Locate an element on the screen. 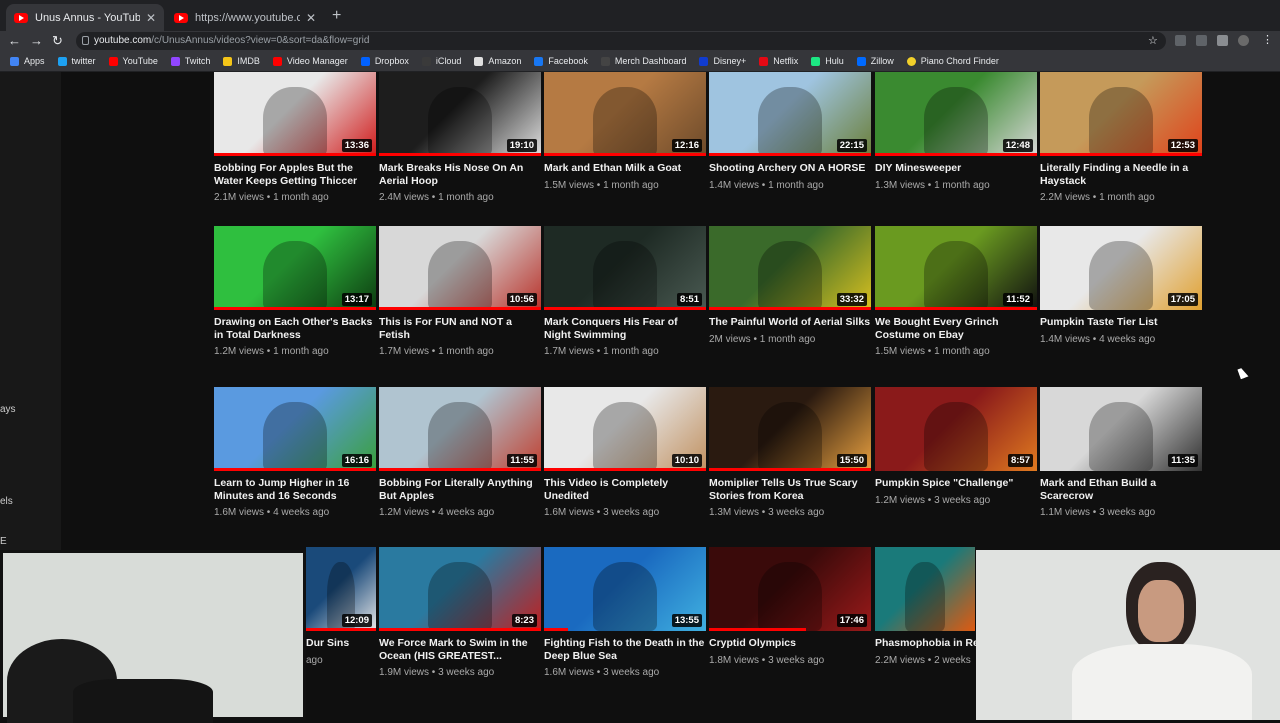 This screenshot has width=1280, height=723. video-thumbnail: 22:15 is located at coordinates (790, 114).